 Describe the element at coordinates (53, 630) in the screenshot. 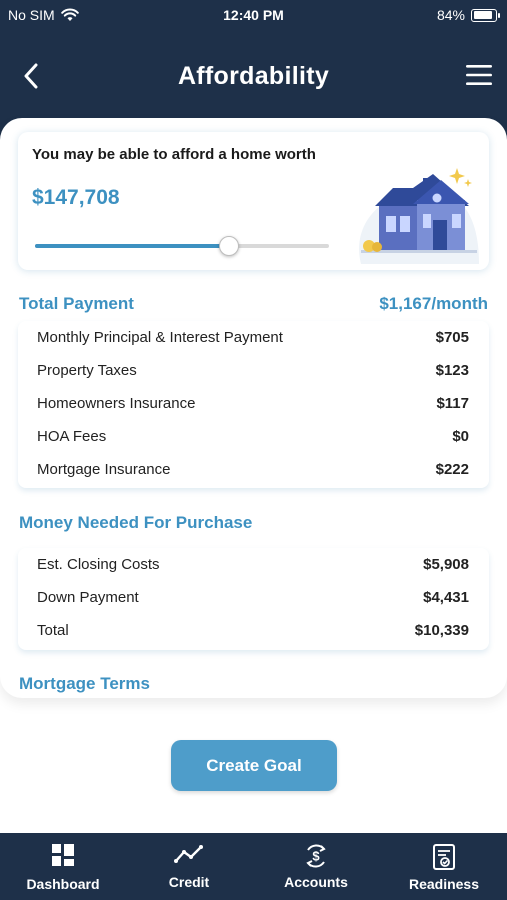

I see `row-label: Total` at that location.